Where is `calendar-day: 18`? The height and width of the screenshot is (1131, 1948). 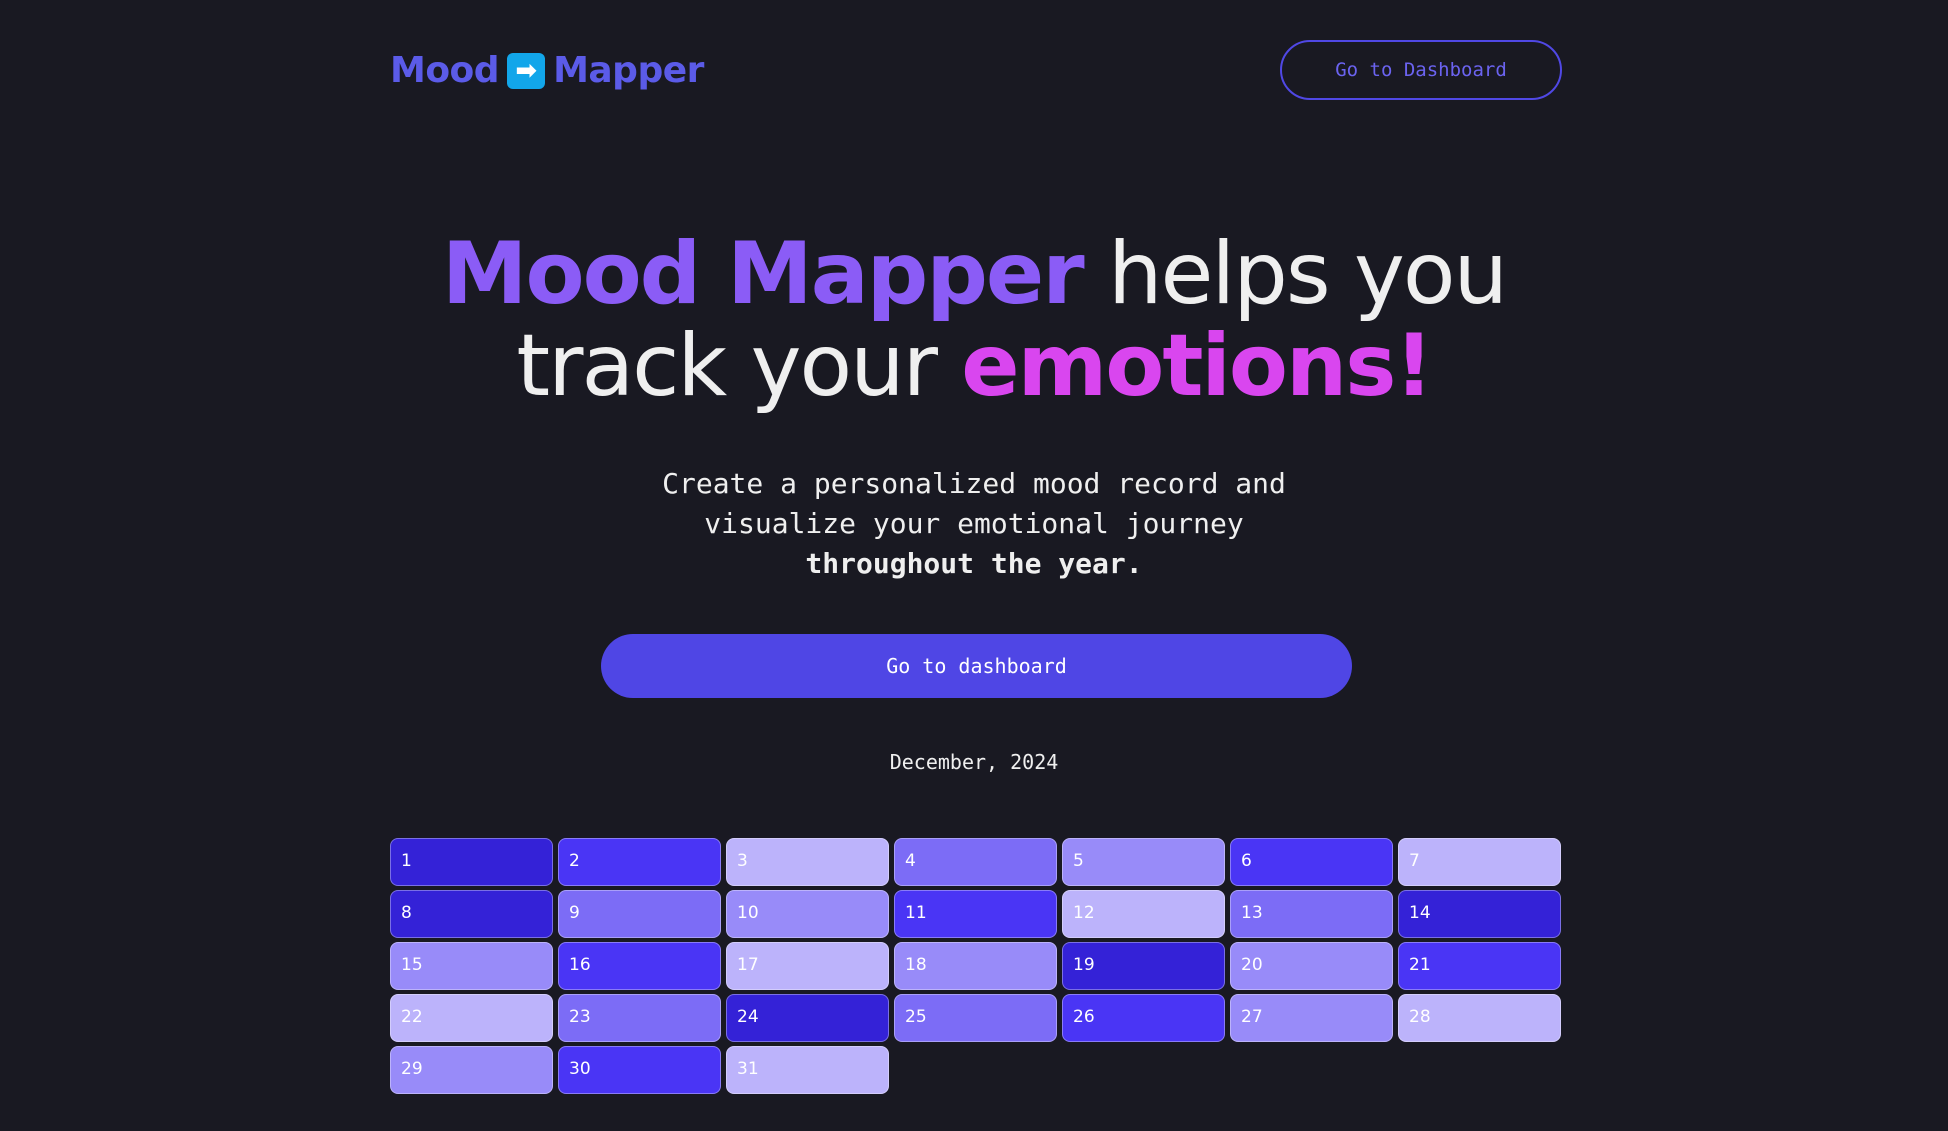 calendar-day: 18 is located at coordinates (975, 966).